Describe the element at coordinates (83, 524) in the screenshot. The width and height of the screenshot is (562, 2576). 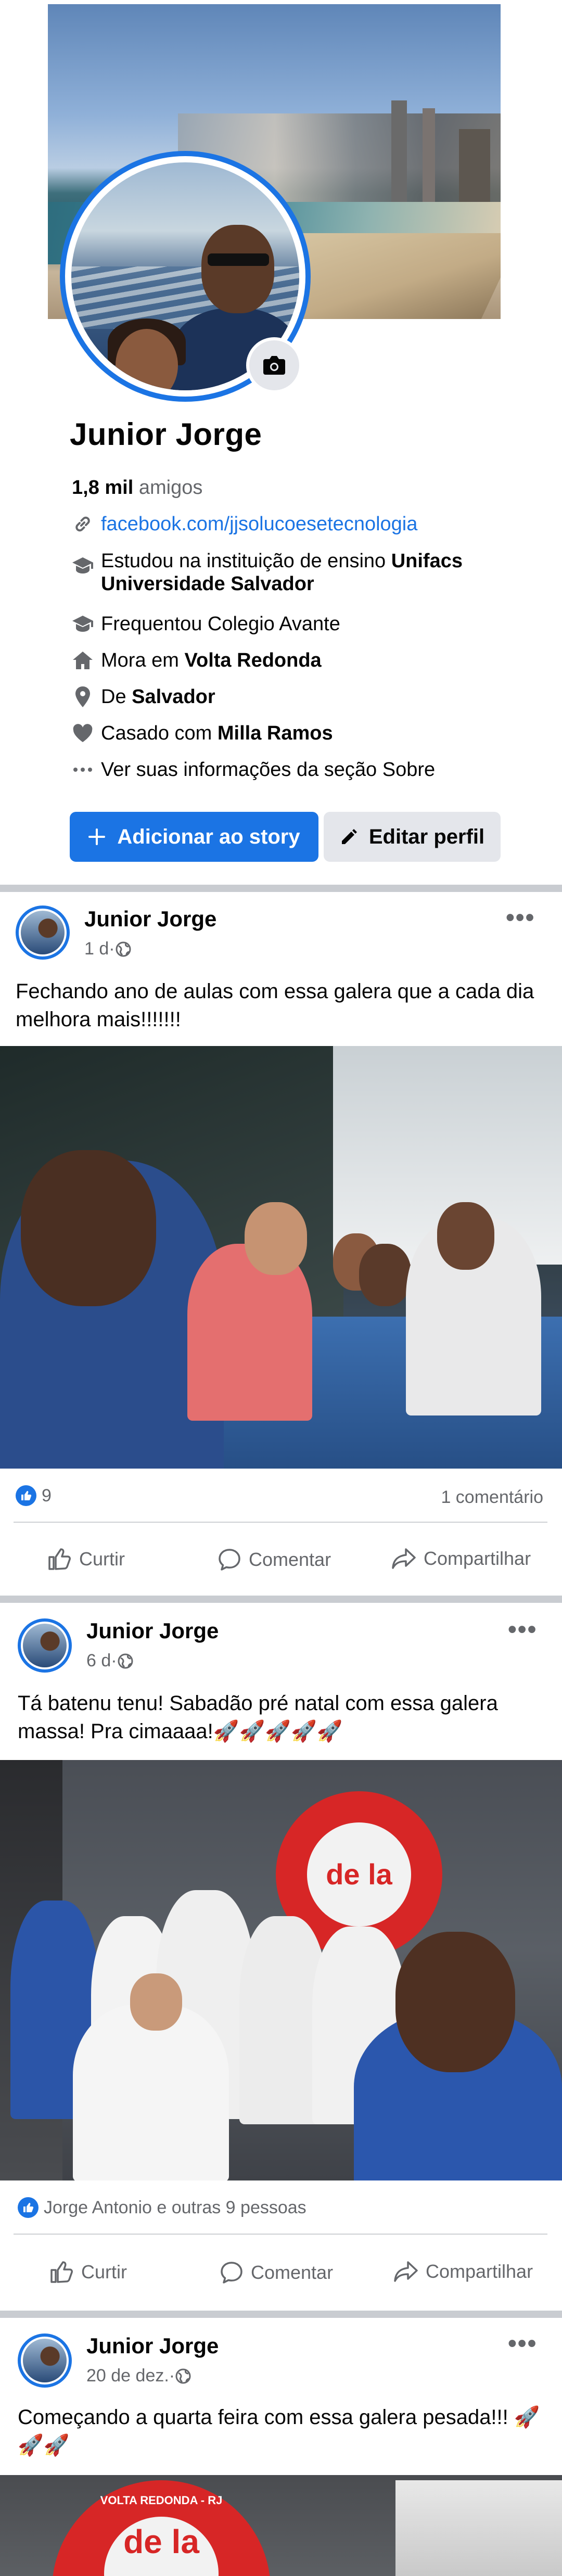
I see `link-icon` at that location.